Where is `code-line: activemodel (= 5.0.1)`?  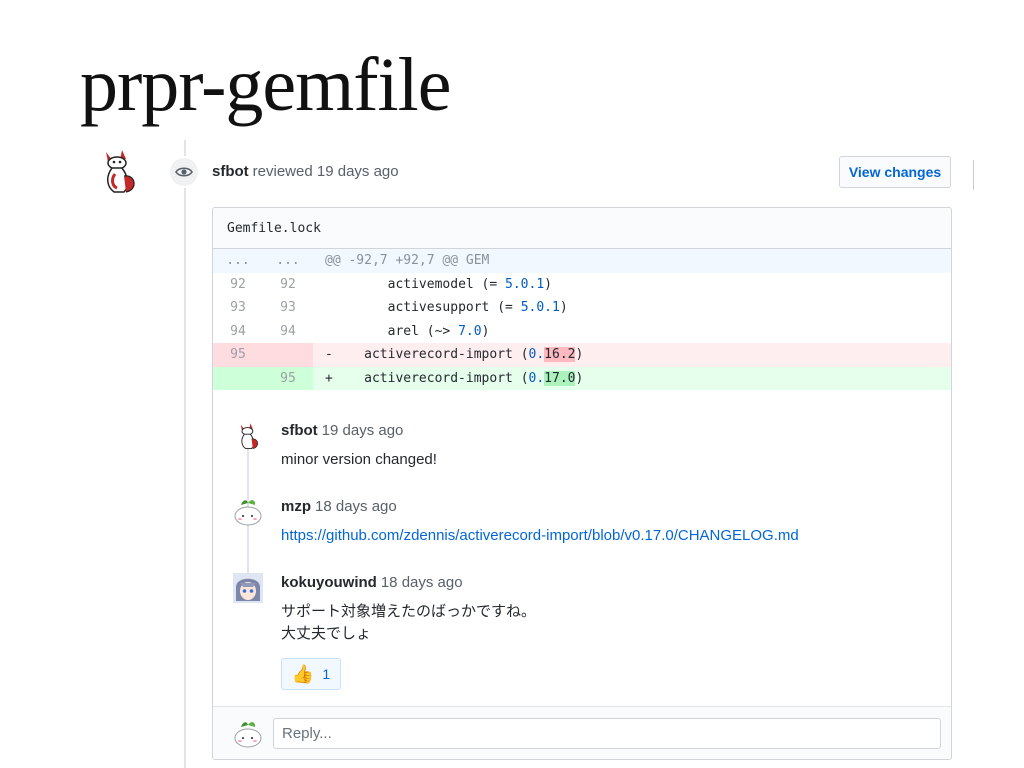
code-line: activemodel (= 5.0.1) is located at coordinates (469, 284).